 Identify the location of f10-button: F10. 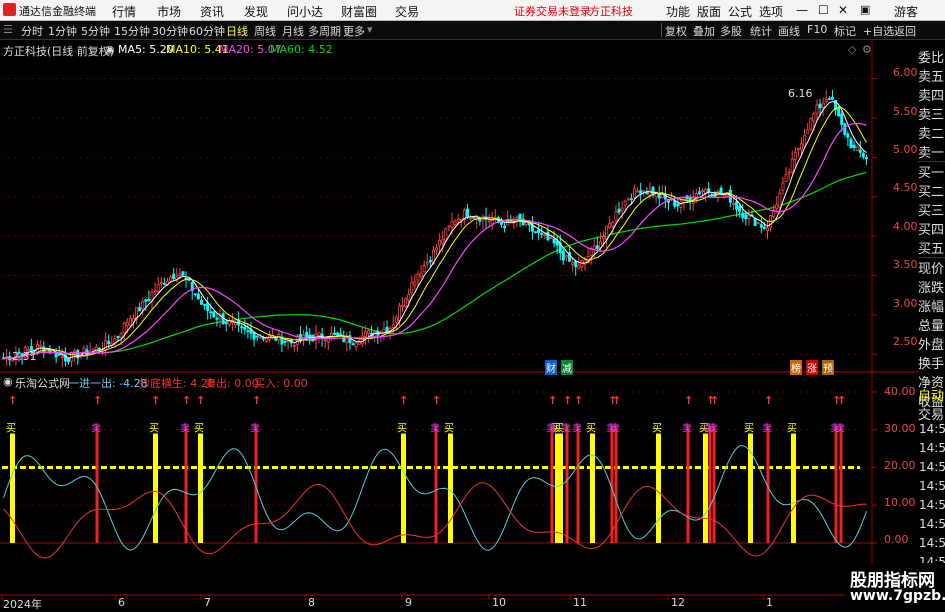
(817, 29).